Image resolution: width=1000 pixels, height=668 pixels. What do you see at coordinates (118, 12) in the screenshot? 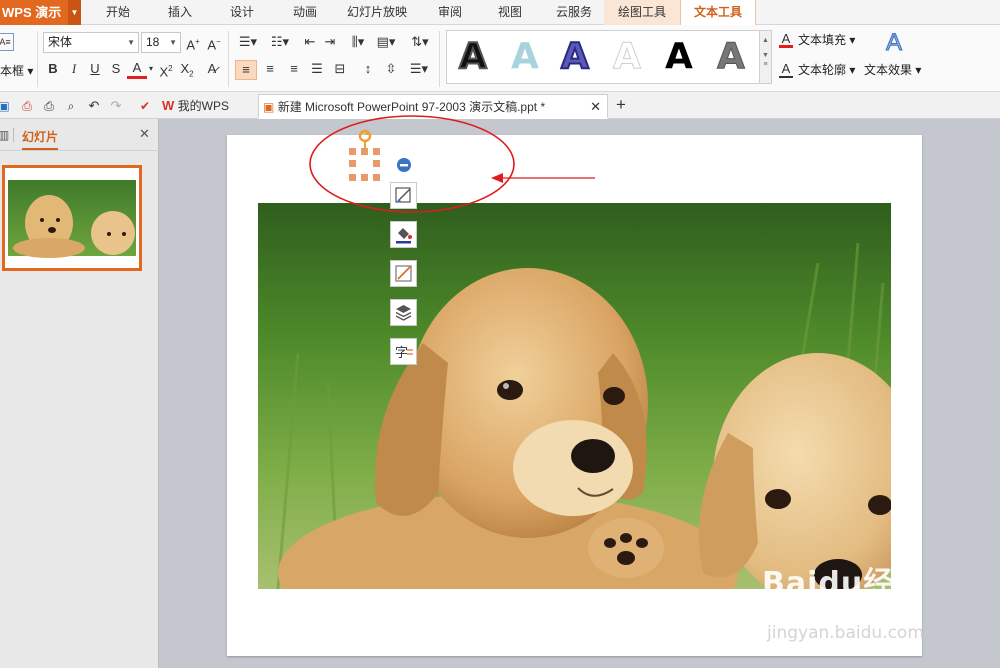
I see `tab-home: 开始` at bounding box center [118, 12].